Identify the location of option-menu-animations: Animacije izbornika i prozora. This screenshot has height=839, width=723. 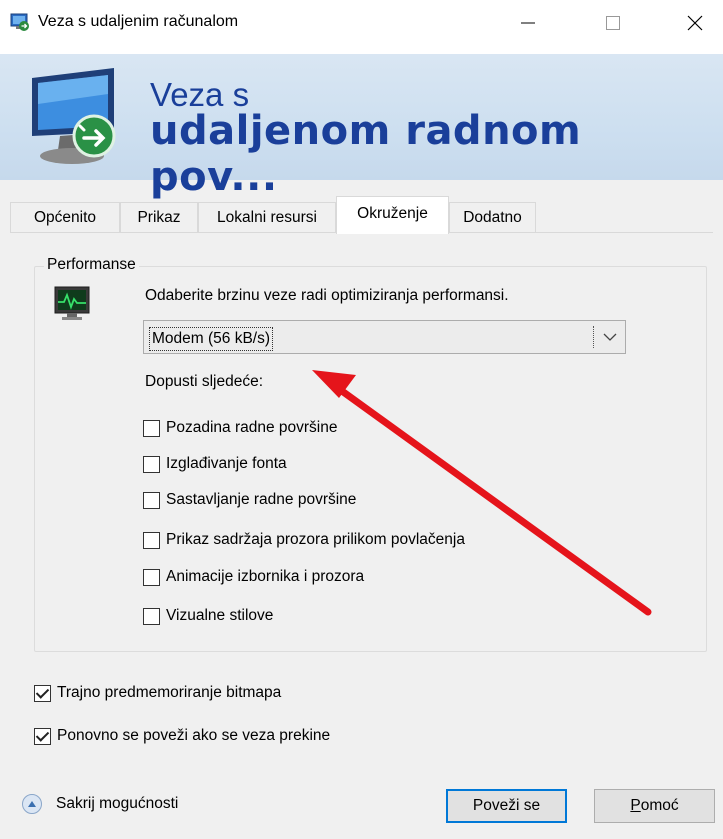
(253, 577).